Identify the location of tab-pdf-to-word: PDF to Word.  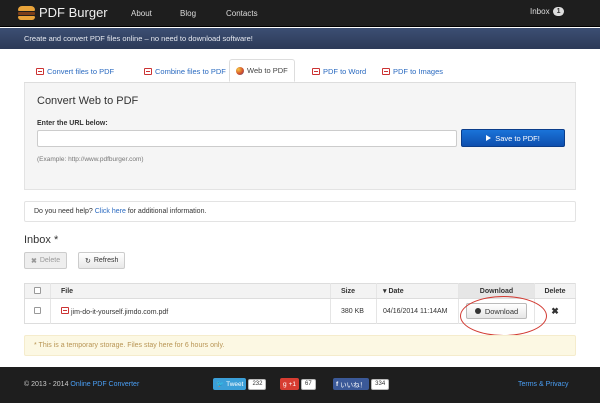
(339, 71).